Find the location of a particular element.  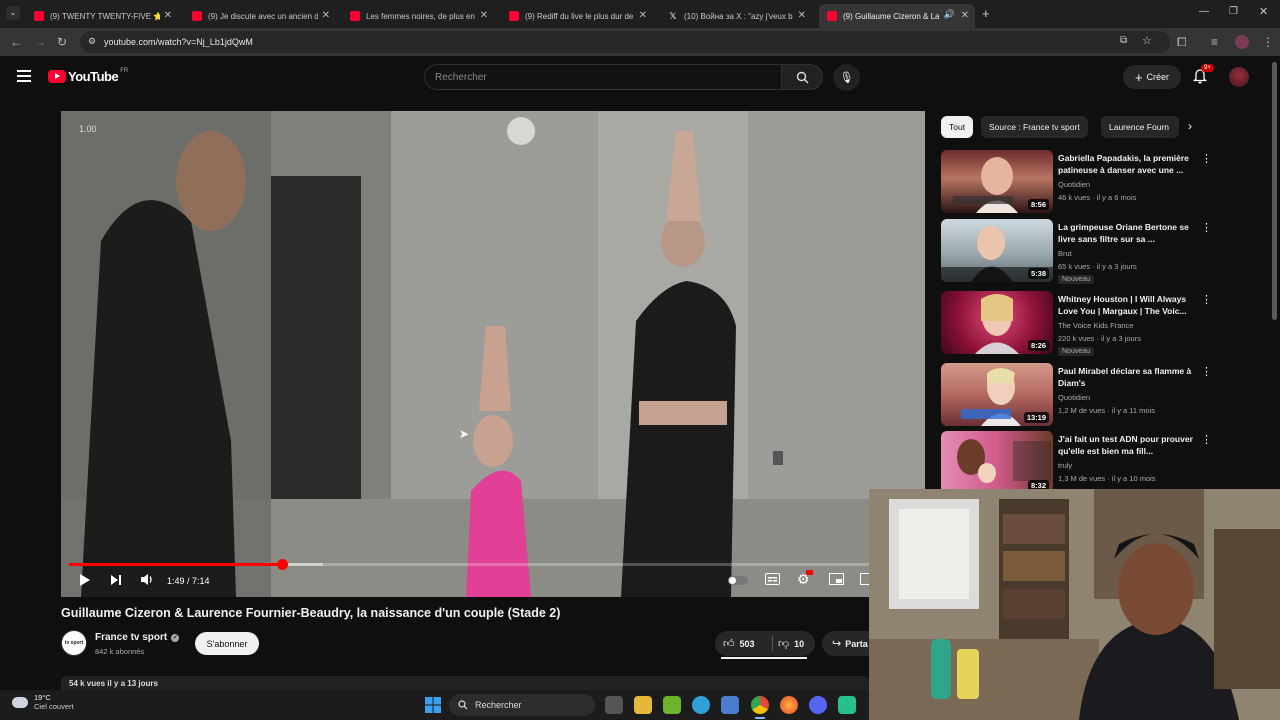

youtube-logo: YouTube FR is located at coordinates (88, 76).